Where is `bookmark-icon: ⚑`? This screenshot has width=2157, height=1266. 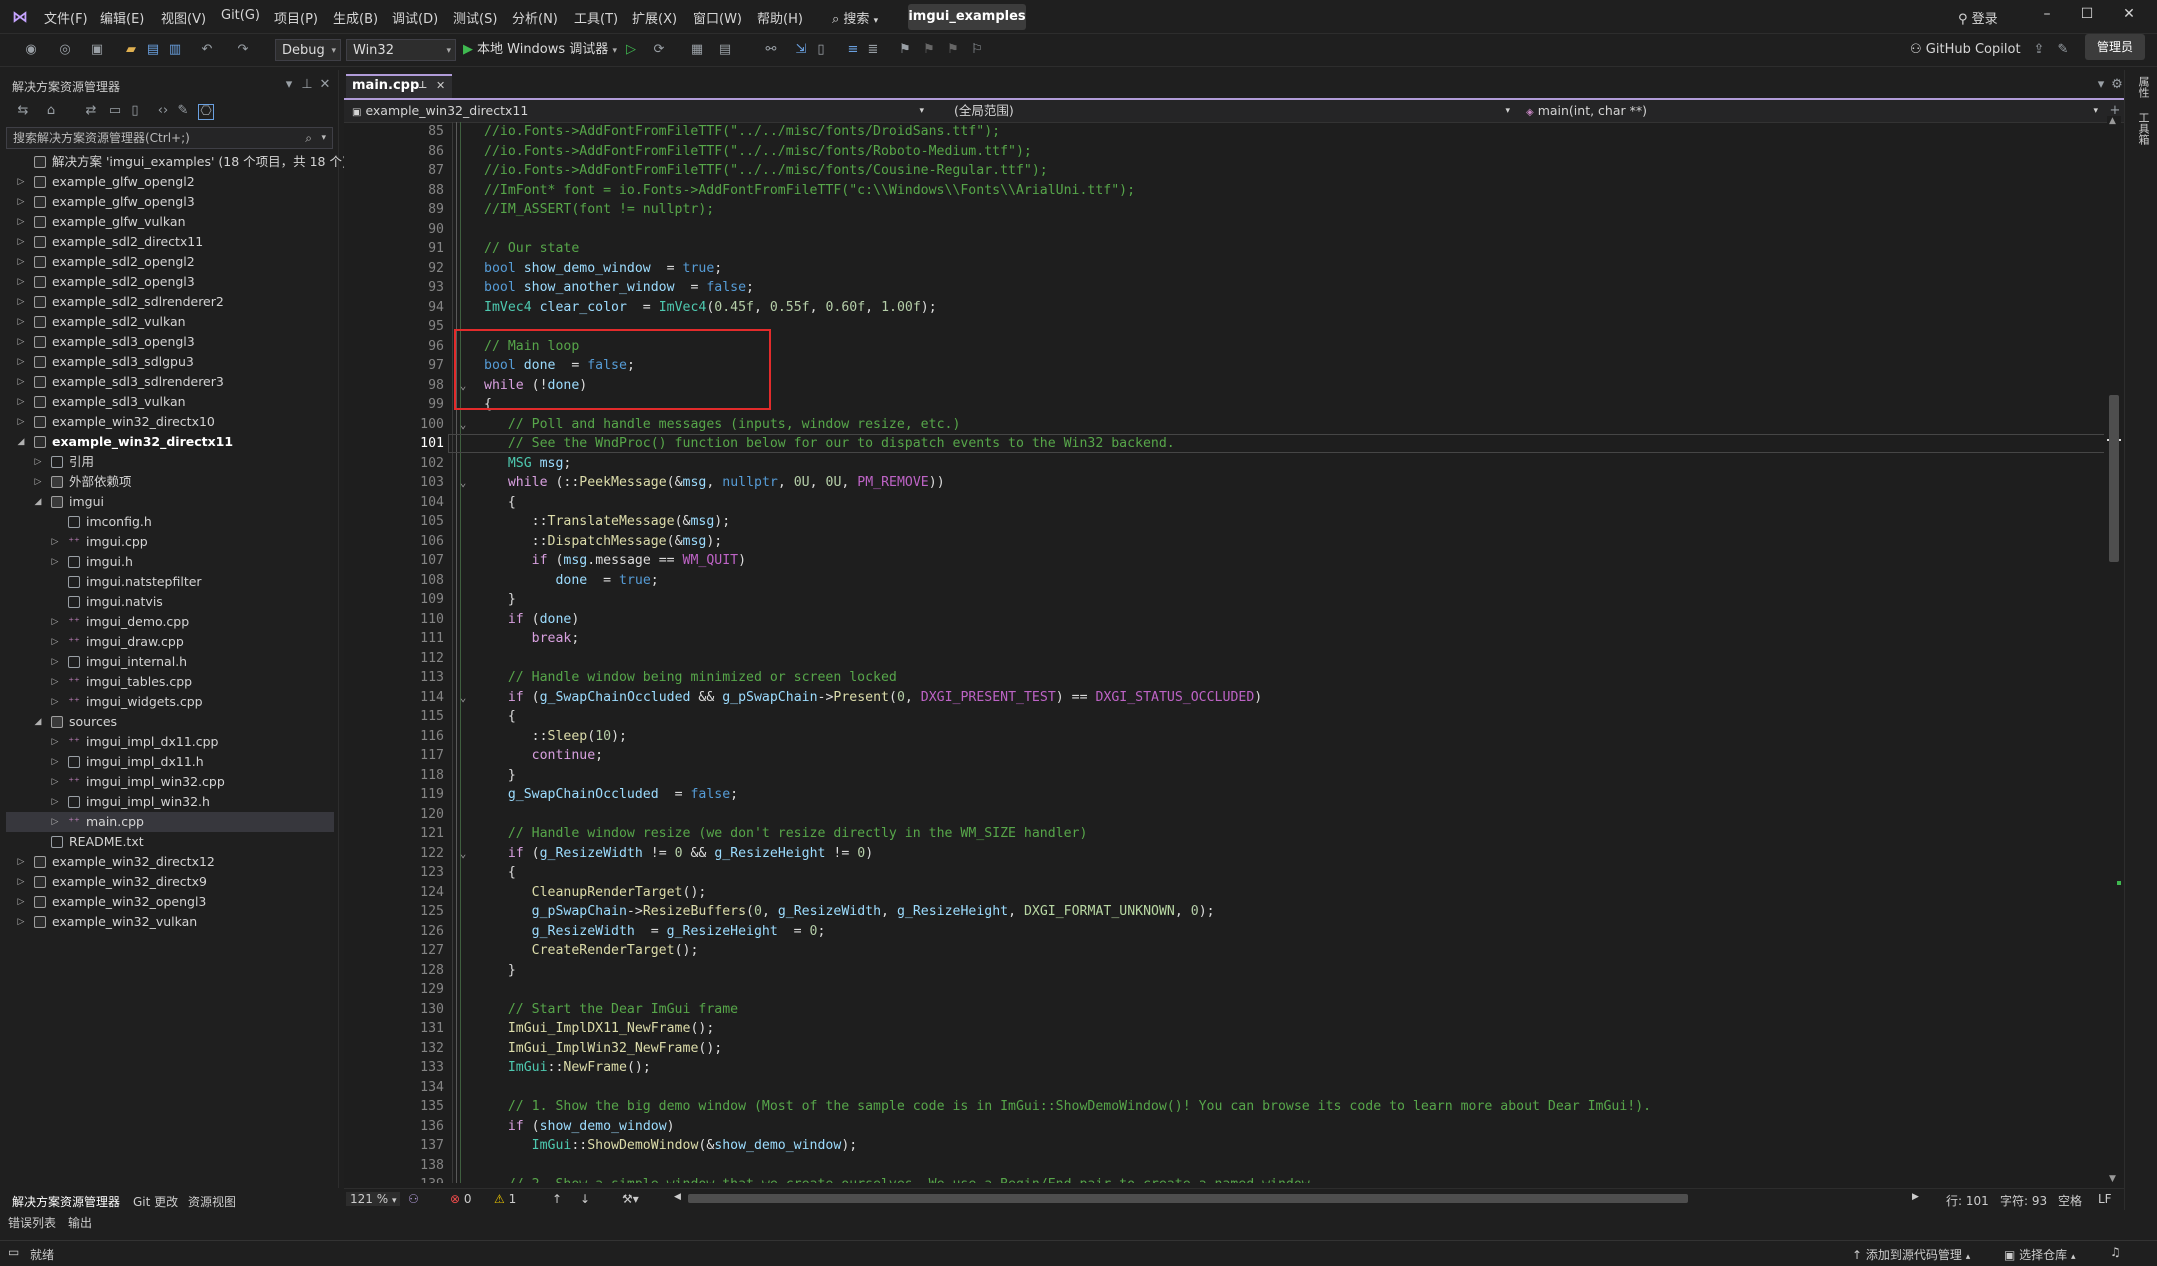
bookmark-icon: ⚑ is located at coordinates (905, 50).